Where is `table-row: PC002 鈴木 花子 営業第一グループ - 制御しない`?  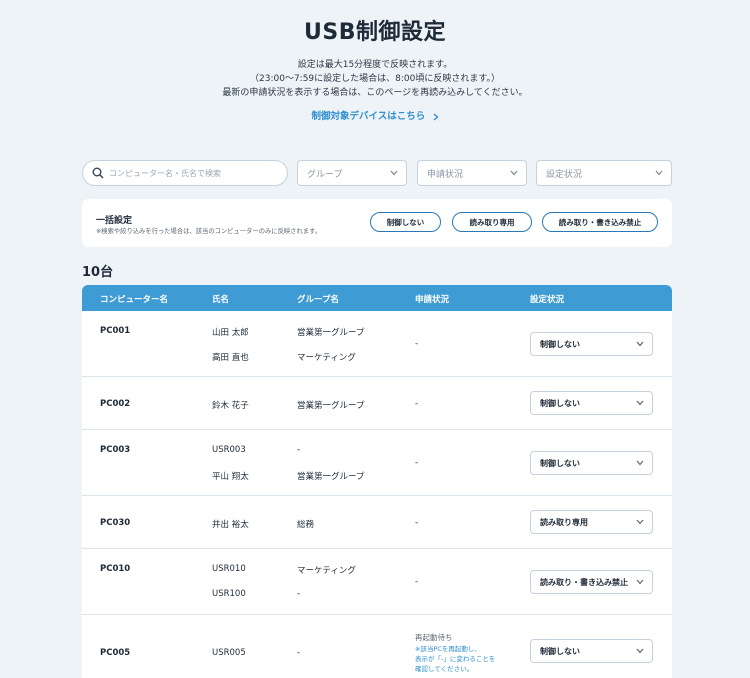 table-row: PC002 鈴木 花子 営業第一グループ - 制御しない is located at coordinates (377, 403).